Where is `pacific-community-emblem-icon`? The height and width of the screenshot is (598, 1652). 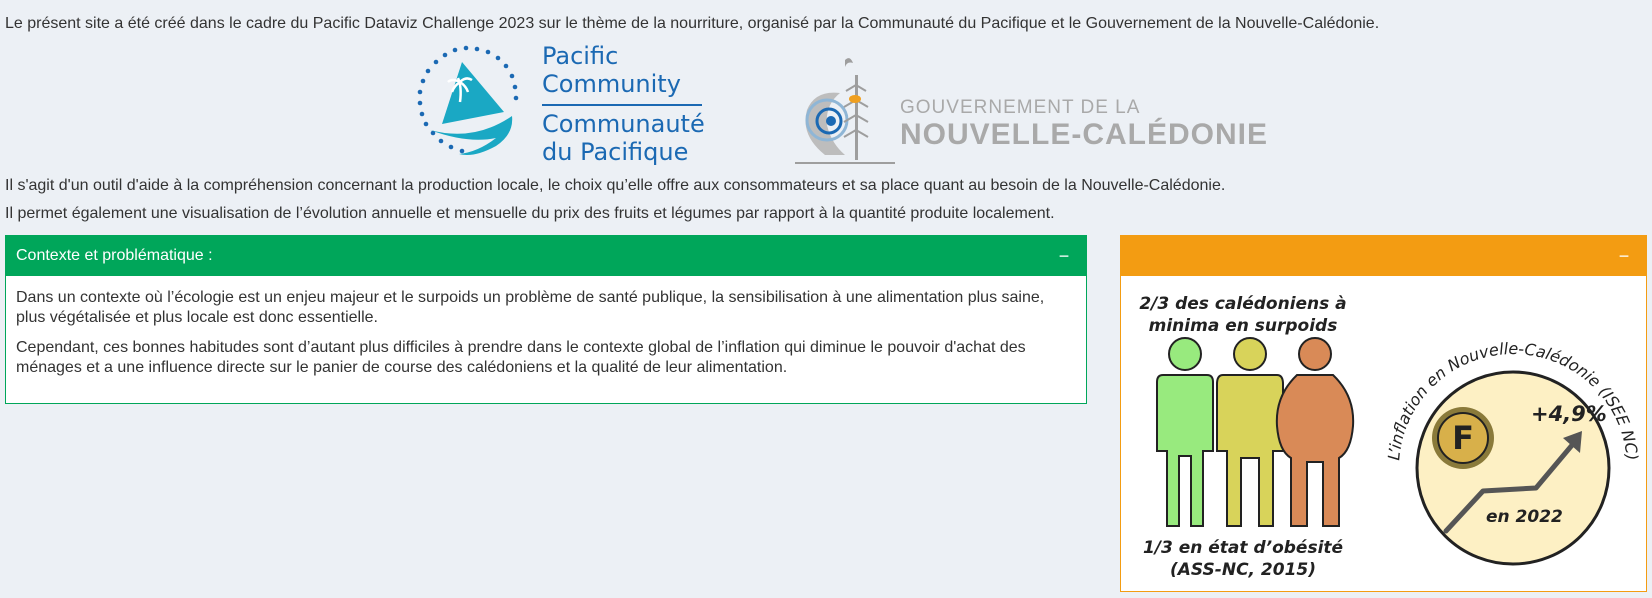 pacific-community-emblem-icon is located at coordinates (468, 100).